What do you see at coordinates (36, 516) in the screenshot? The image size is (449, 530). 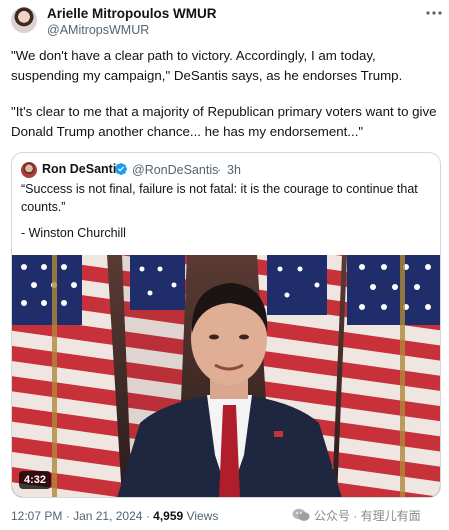 I see `tweet-time: 12:07 PM` at bounding box center [36, 516].